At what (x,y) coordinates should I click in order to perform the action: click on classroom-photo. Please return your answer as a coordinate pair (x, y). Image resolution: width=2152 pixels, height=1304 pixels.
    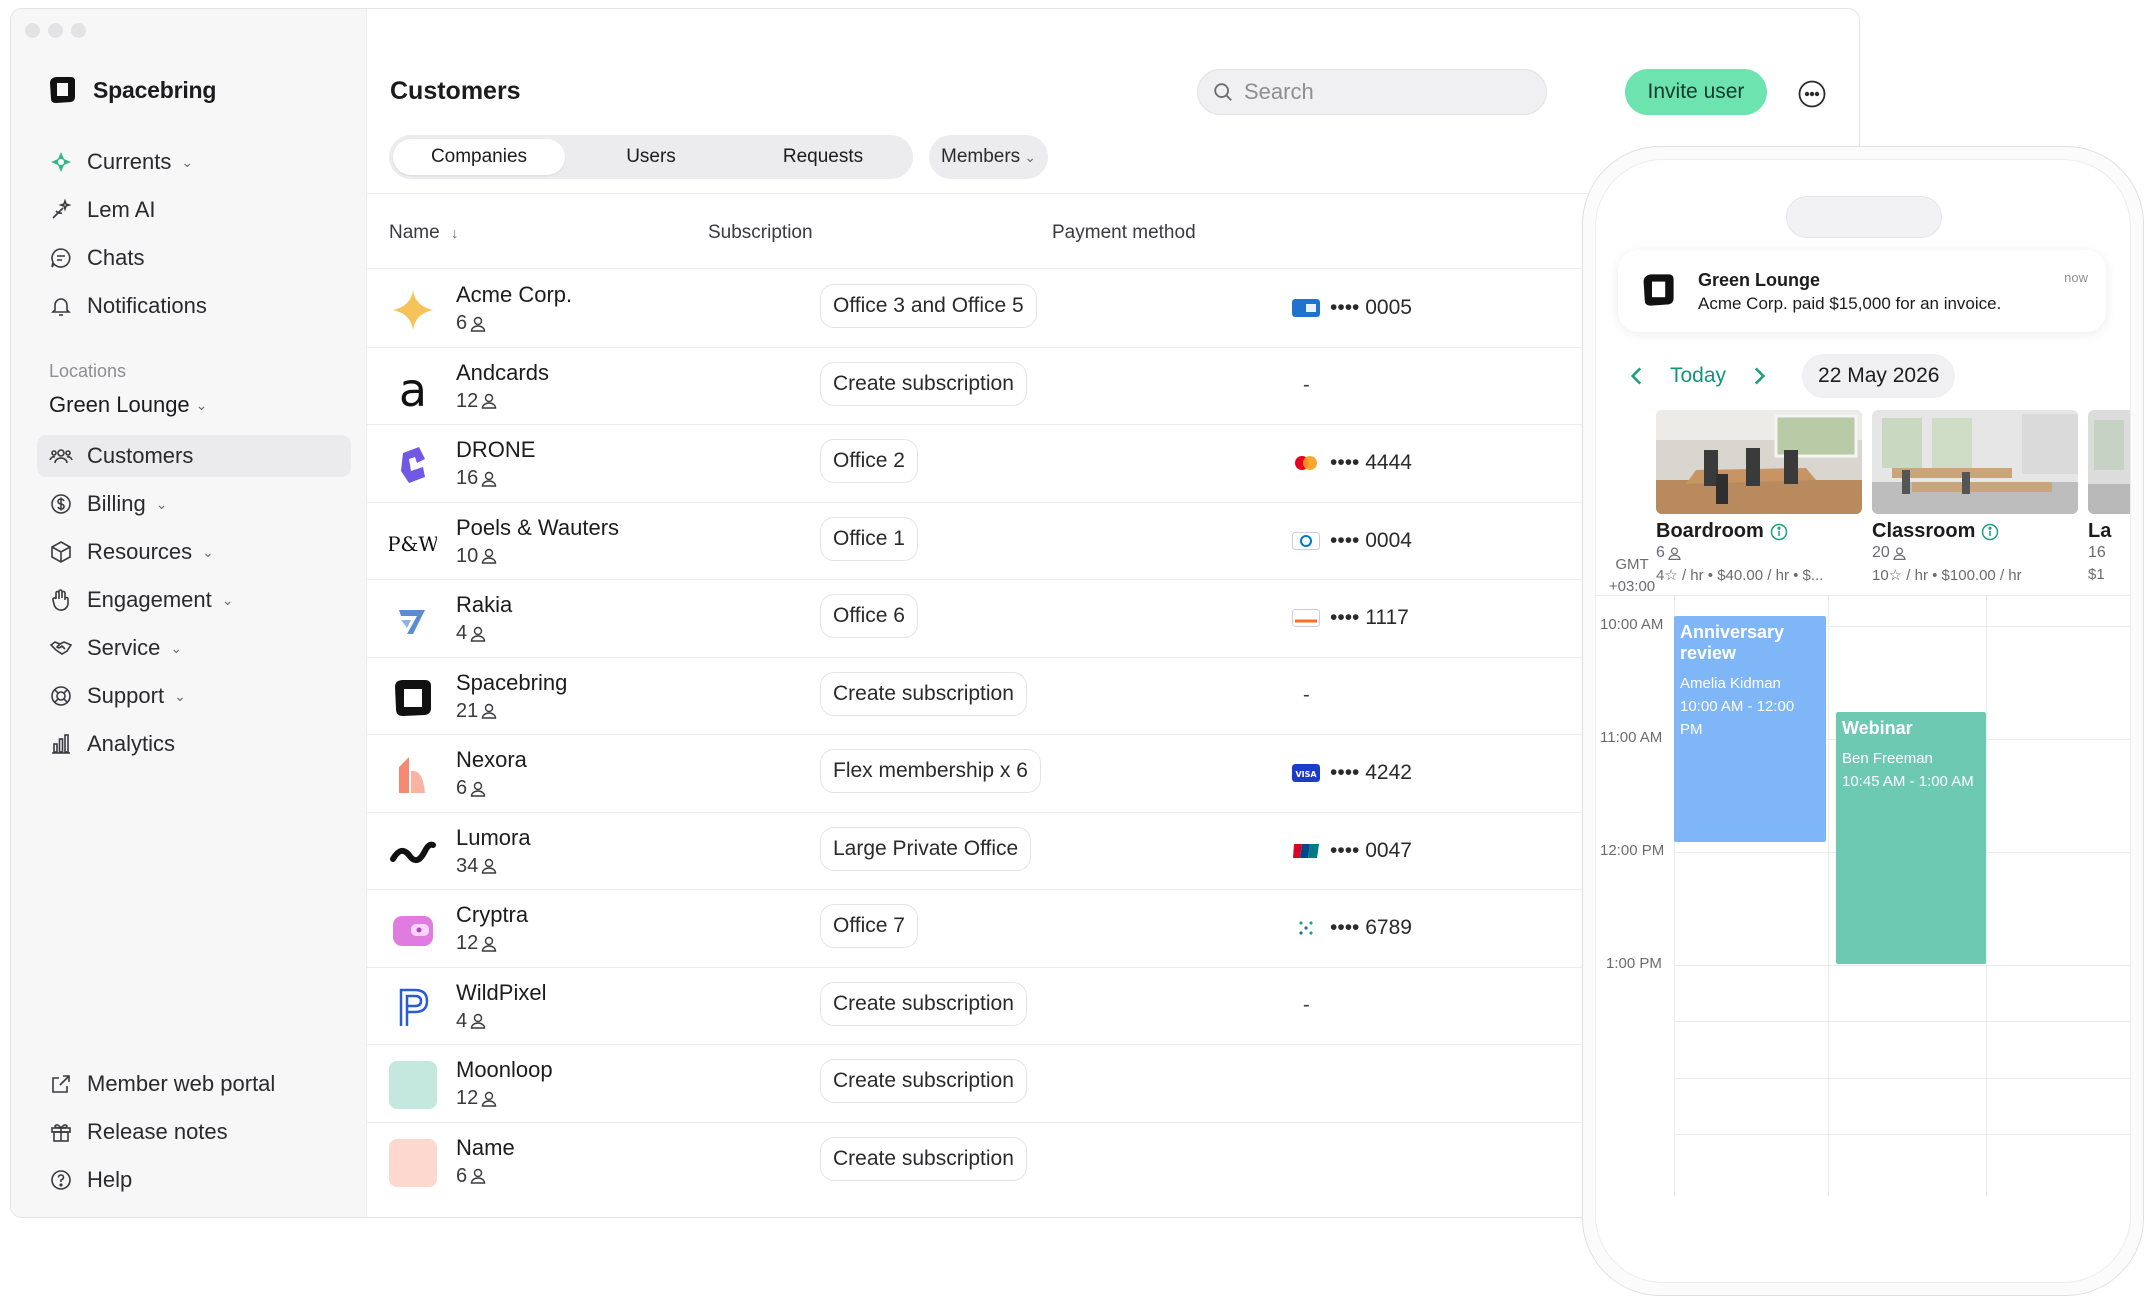
    Looking at the image, I should click on (1975, 462).